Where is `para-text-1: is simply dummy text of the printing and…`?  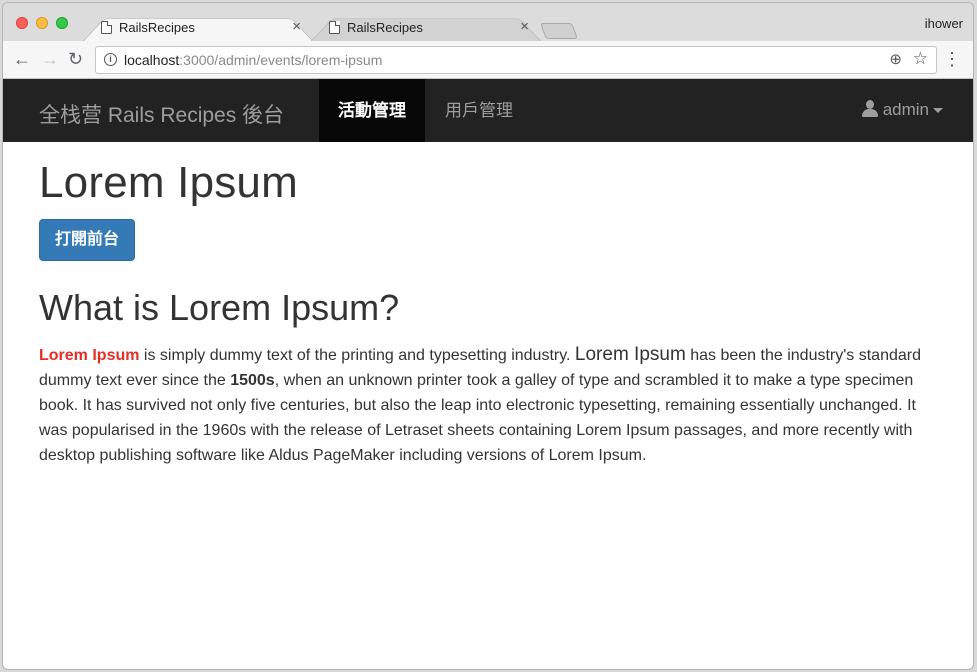 para-text-1: is simply dummy text of the printing and… is located at coordinates (357, 355).